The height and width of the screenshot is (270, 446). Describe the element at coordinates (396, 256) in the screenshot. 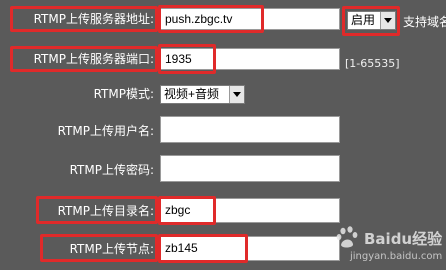

I see `watermark-url: jingyan.baidu.com` at that location.